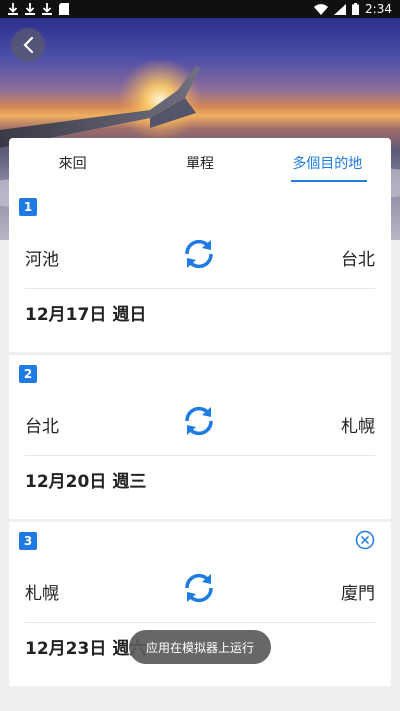 This screenshot has height=711, width=400. Describe the element at coordinates (42, 424) in the screenshot. I see `origin-city: 台北` at that location.